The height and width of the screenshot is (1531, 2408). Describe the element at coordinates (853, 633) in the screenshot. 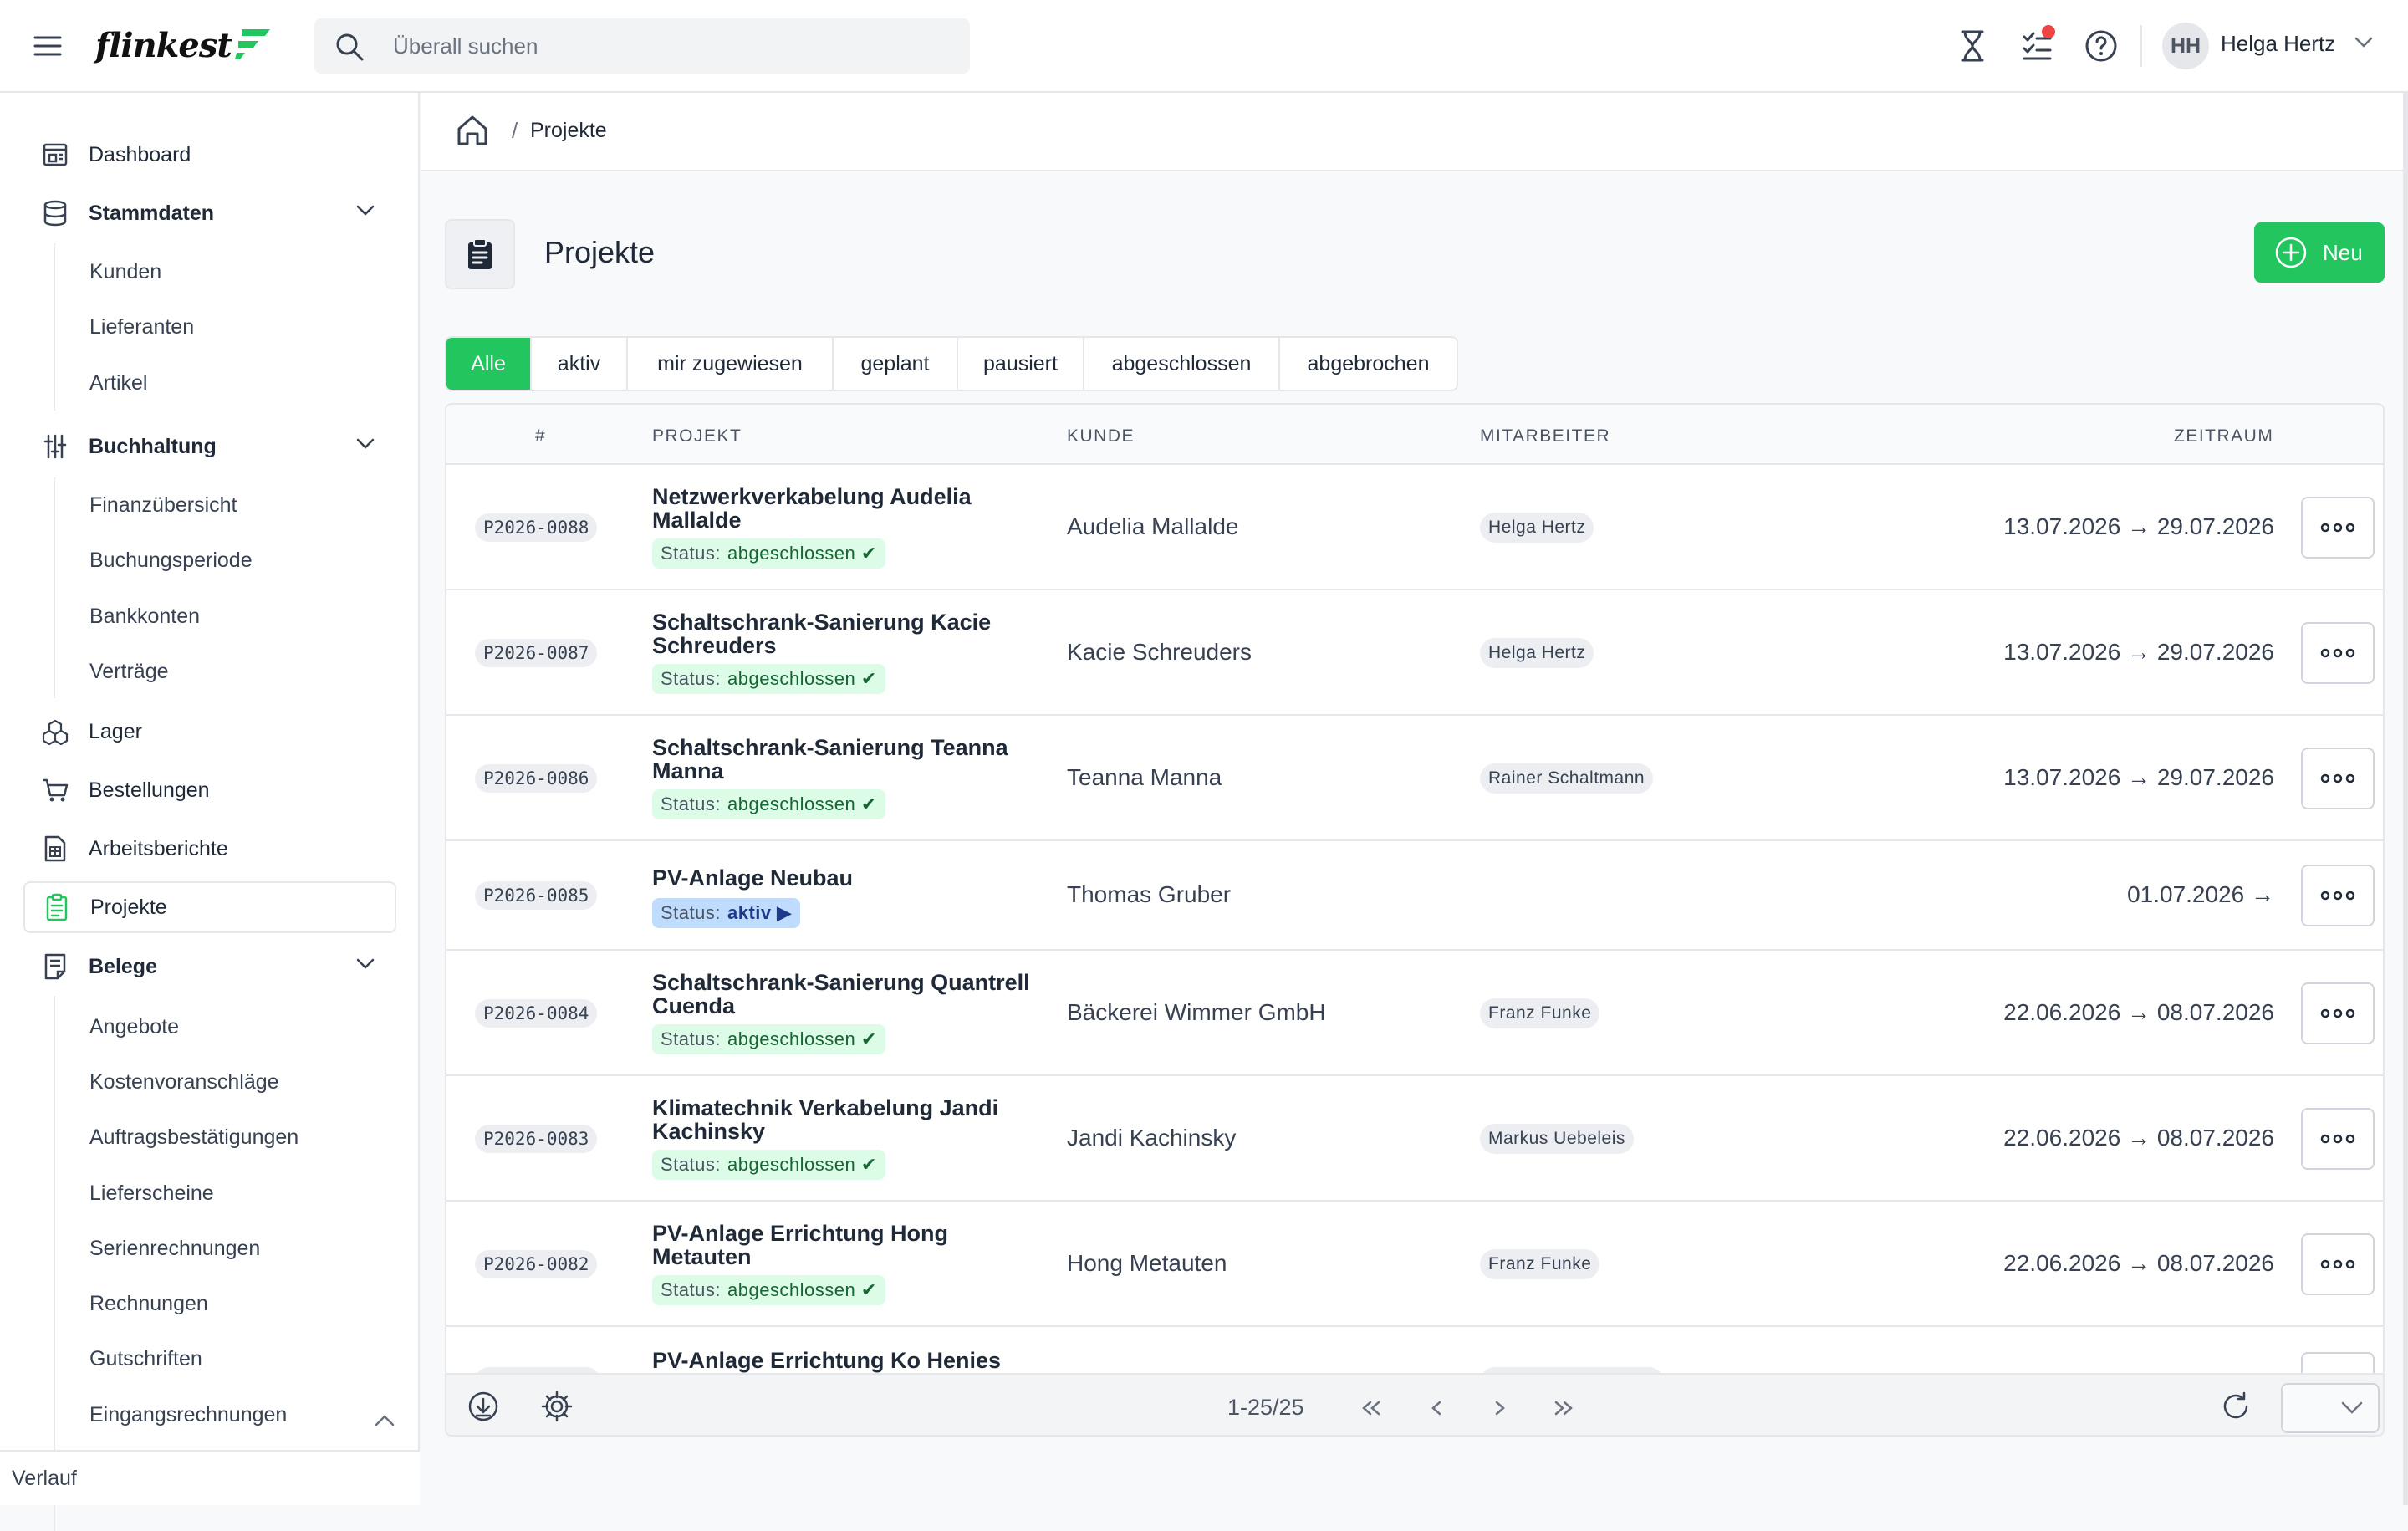

I see `project-title: Schaltschrank-Sanierung Kacie Schreuders` at that location.